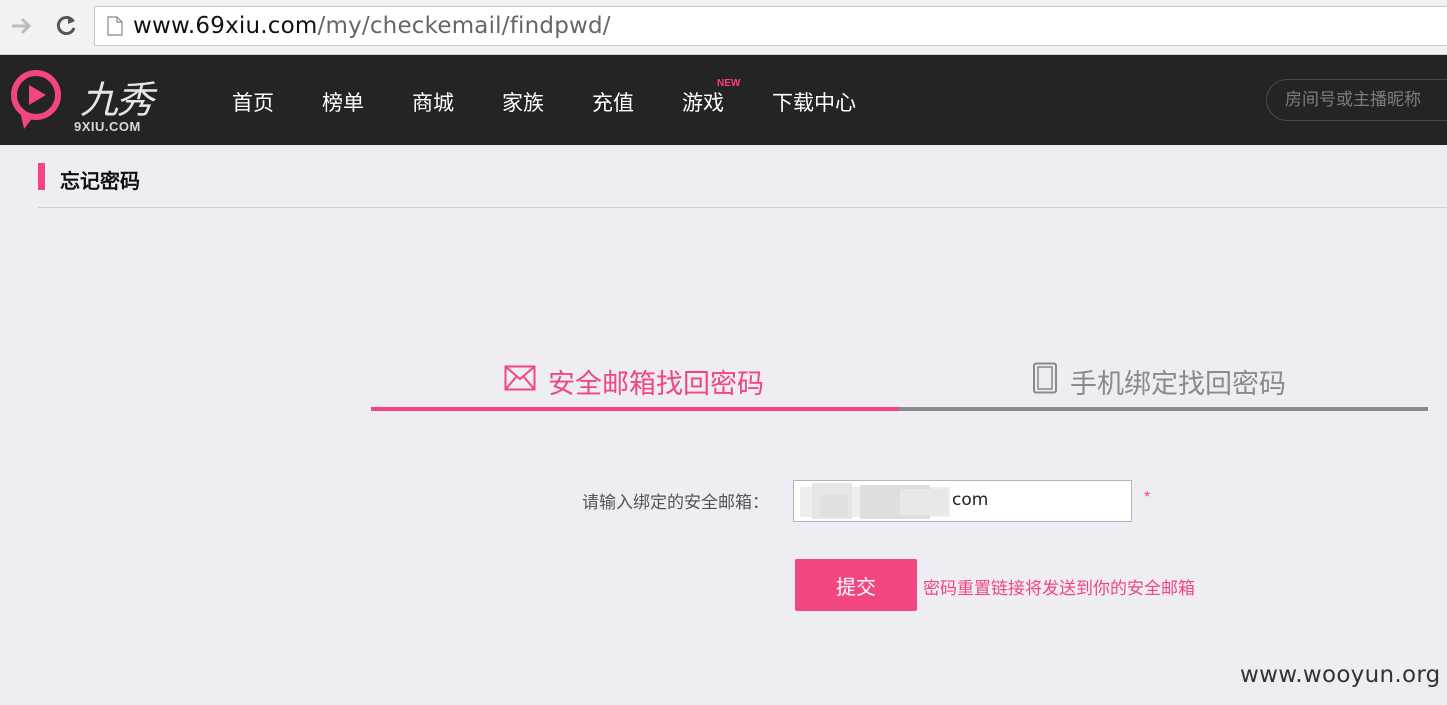 This screenshot has height=705, width=1447. Describe the element at coordinates (703, 102) in the screenshot. I see `nav-games: 游戏` at that location.